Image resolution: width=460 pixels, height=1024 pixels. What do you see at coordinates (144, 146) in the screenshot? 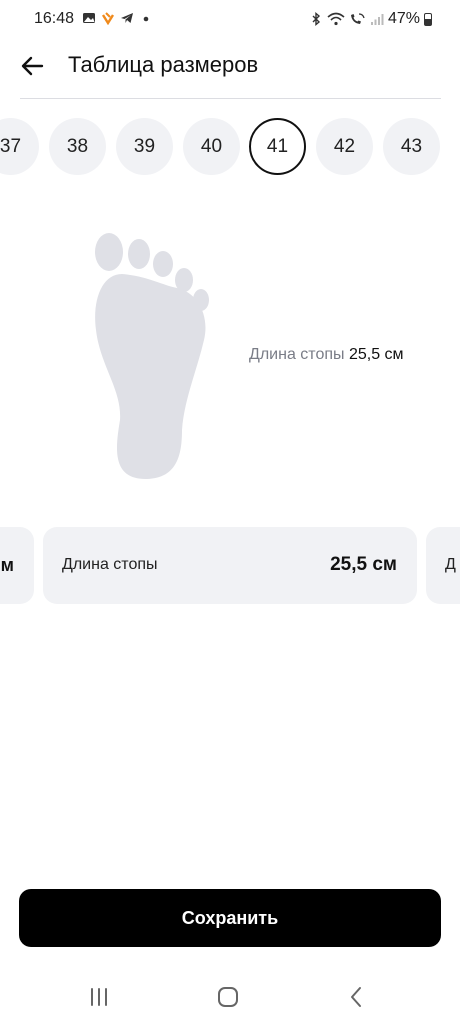
I see `size-chip-39: 39` at bounding box center [144, 146].